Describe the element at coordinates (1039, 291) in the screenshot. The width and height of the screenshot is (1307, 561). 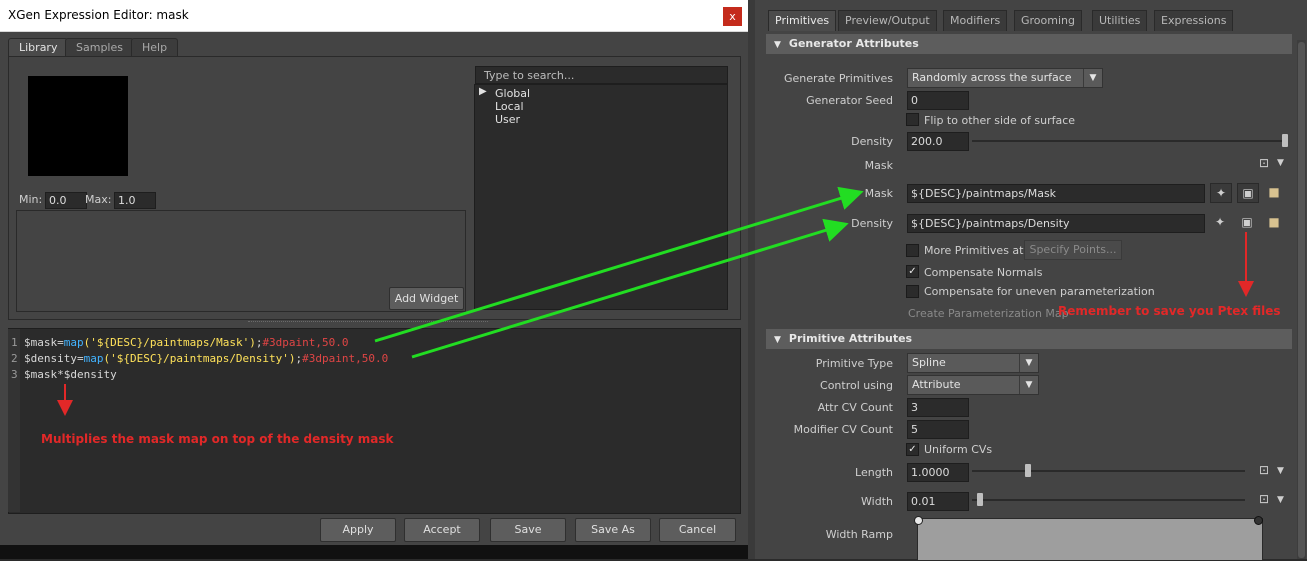
I see `compensate-uneven-label: Compensate for uneven parameterization` at that location.